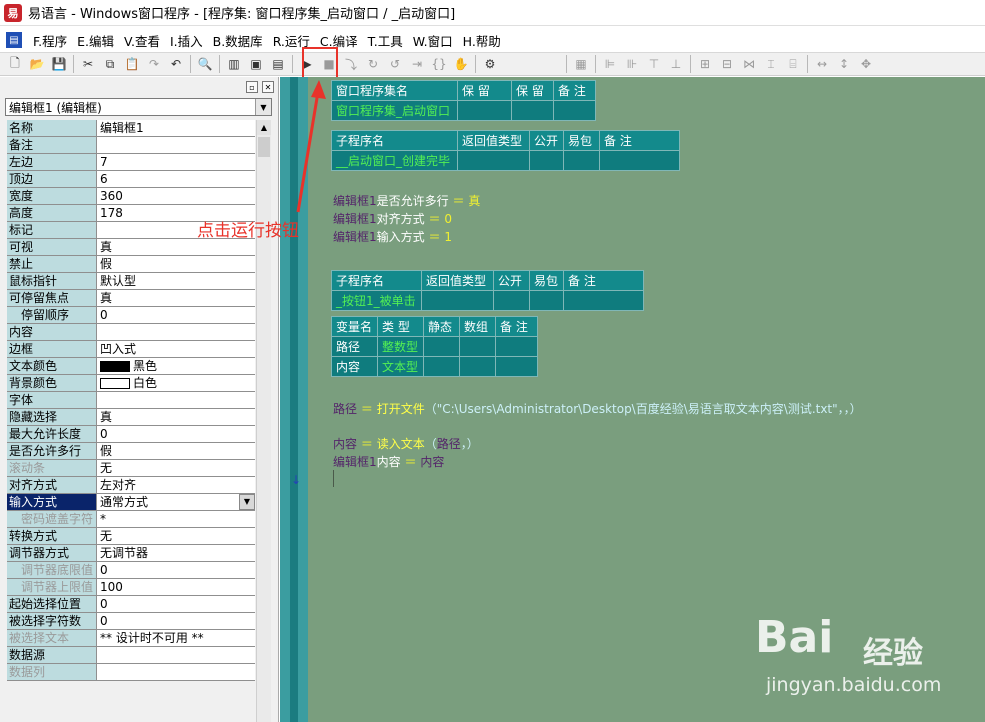 This screenshot has height=722, width=985. Describe the element at coordinates (59, 64) in the screenshot. I see `save-icon: 💾` at that location.